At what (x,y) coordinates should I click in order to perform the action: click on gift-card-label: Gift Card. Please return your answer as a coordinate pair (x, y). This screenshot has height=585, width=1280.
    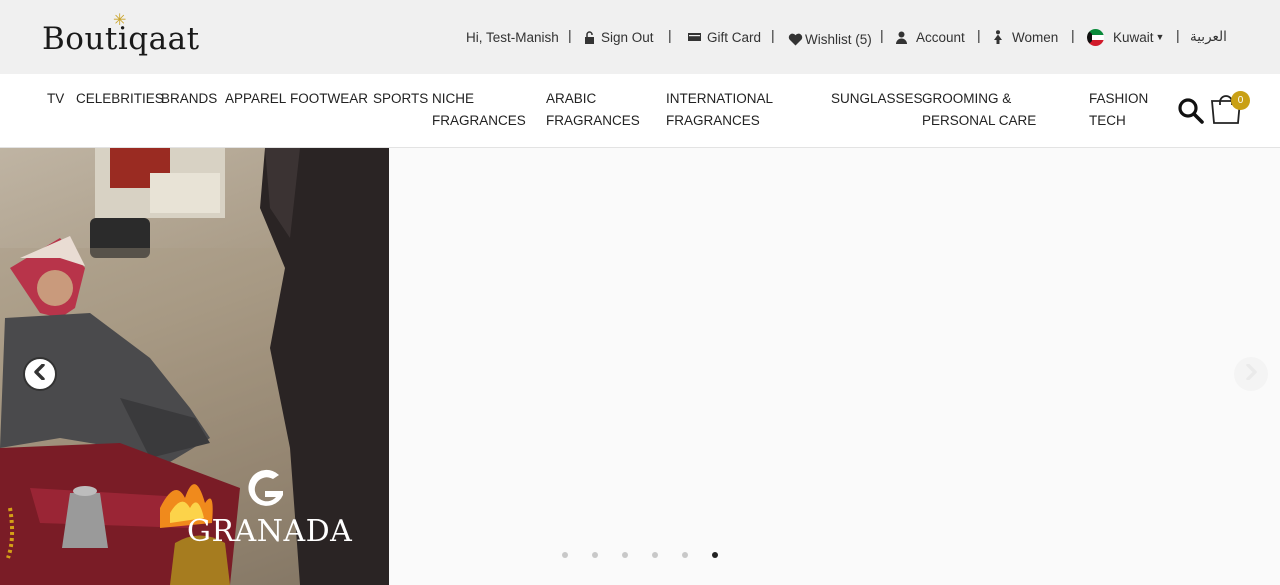
    Looking at the image, I should click on (734, 37).